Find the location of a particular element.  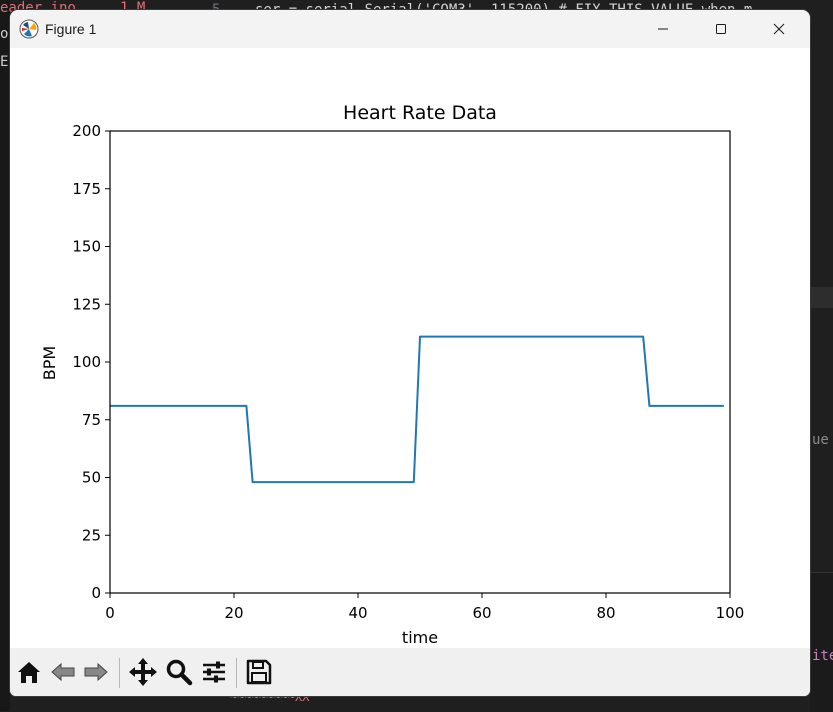

maximize-icon is located at coordinates (721, 29).